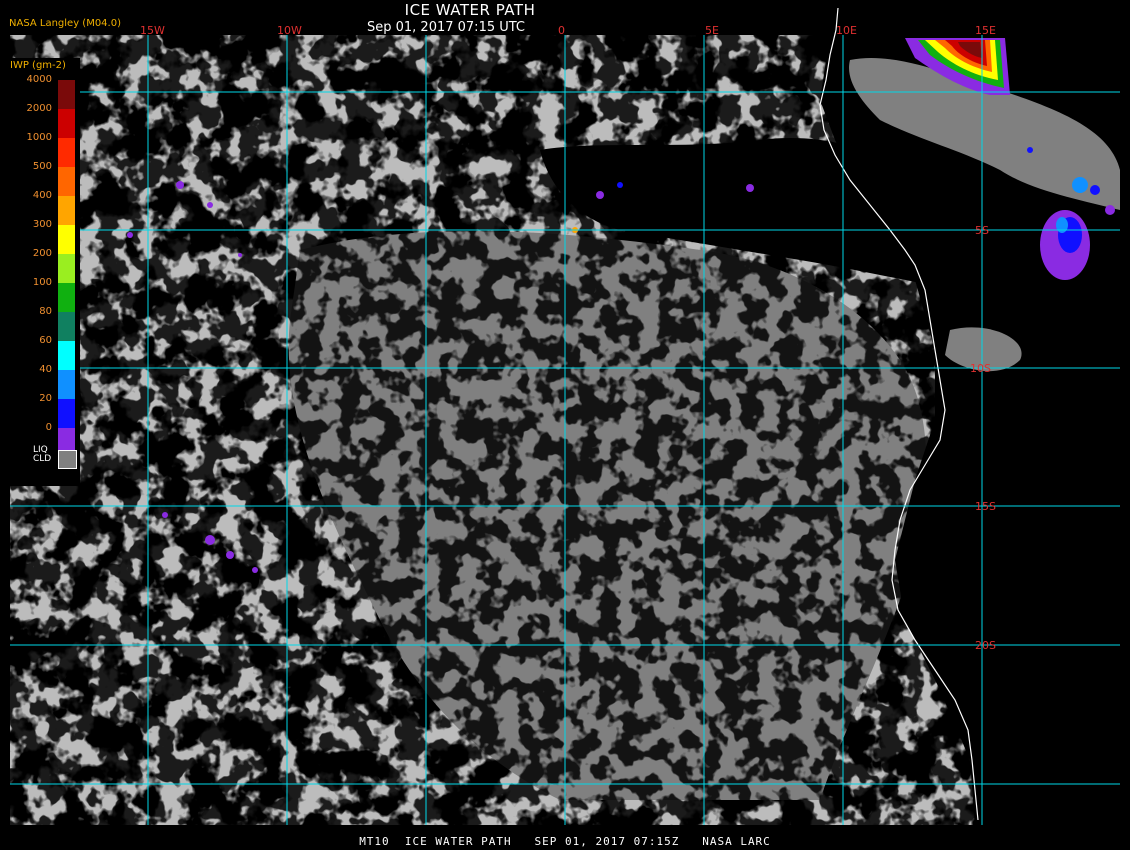  I want to click on map-title: ICE WATER PATH, so click(470, 10).